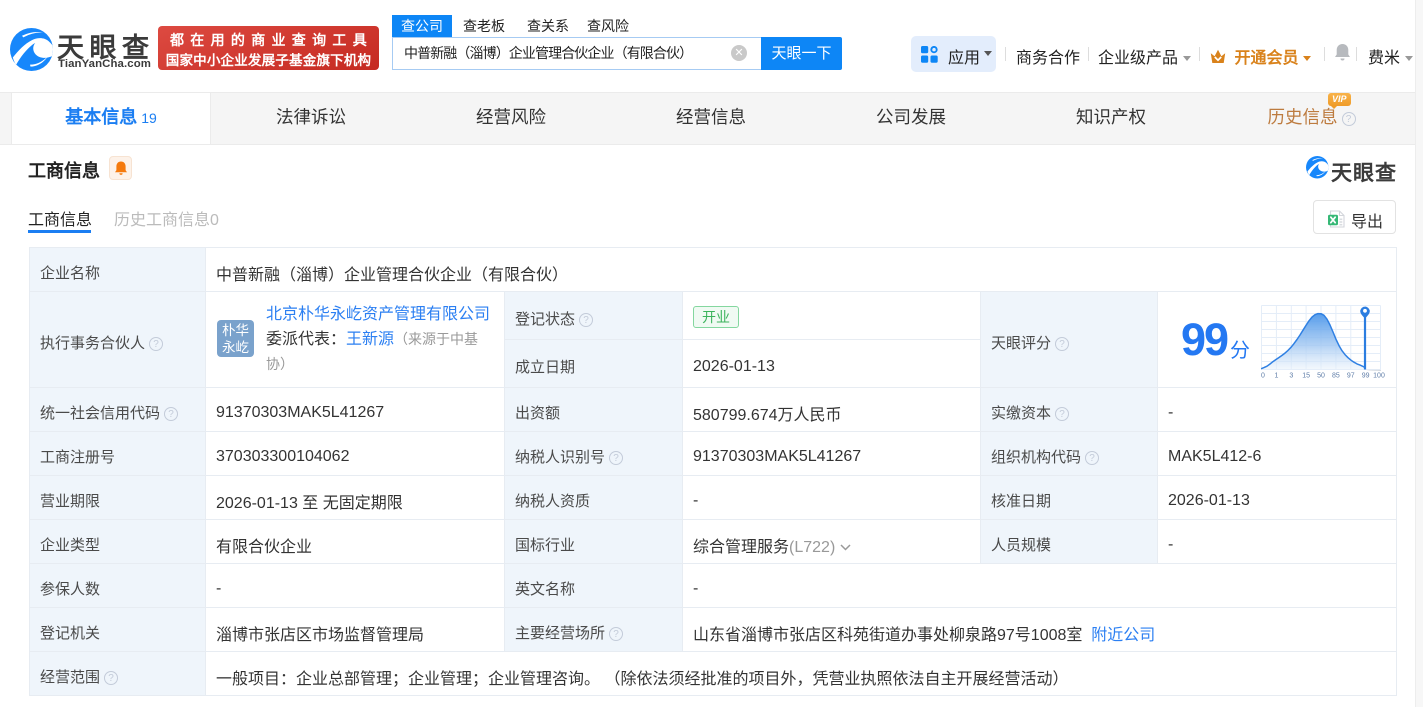 This screenshot has height=707, width=1423. I want to click on svg-text: 85, so click(1336, 376).